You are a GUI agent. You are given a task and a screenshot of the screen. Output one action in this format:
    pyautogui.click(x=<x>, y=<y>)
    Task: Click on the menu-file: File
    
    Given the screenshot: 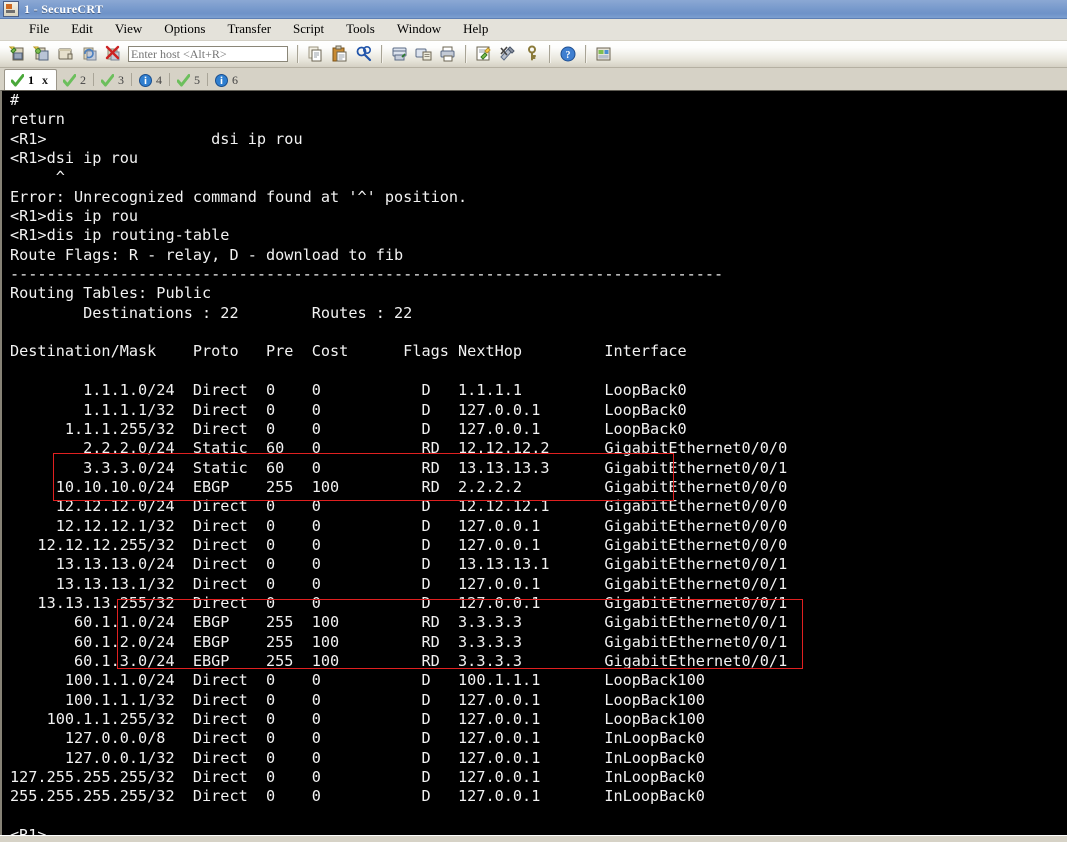 What is the action you would take?
    pyautogui.click(x=39, y=29)
    